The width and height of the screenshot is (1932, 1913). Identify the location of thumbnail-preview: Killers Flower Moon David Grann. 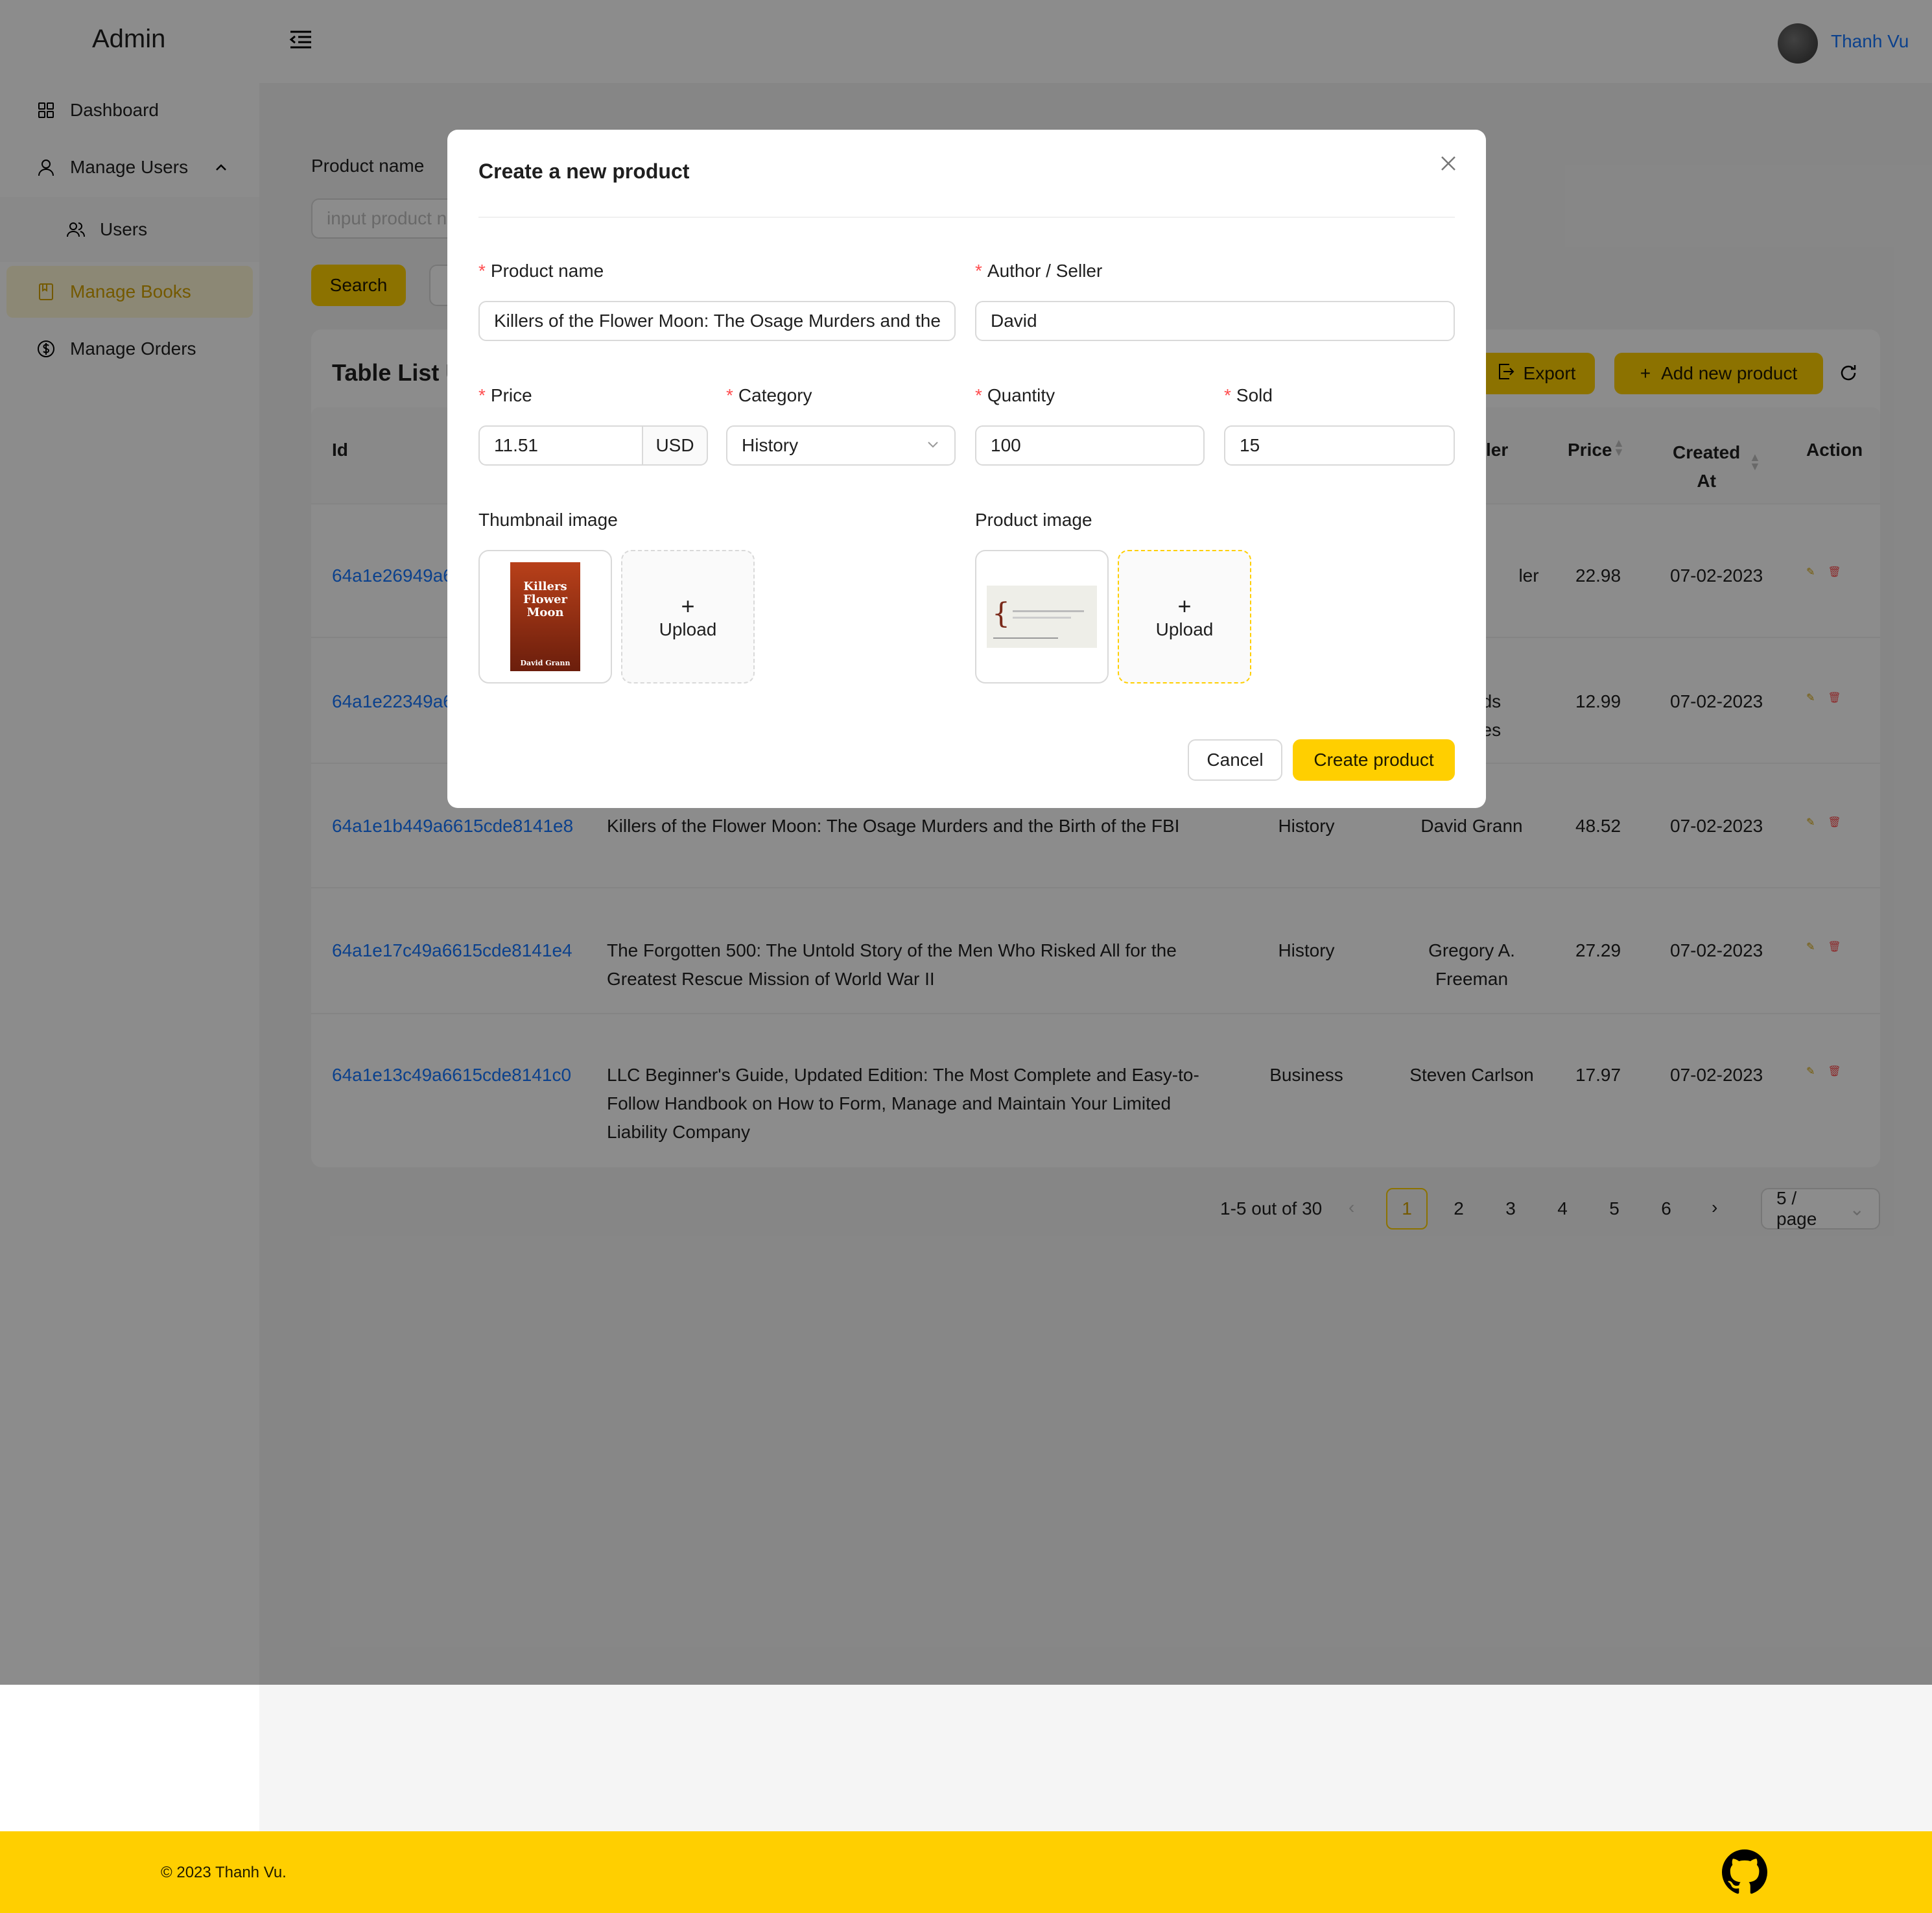
(545, 616).